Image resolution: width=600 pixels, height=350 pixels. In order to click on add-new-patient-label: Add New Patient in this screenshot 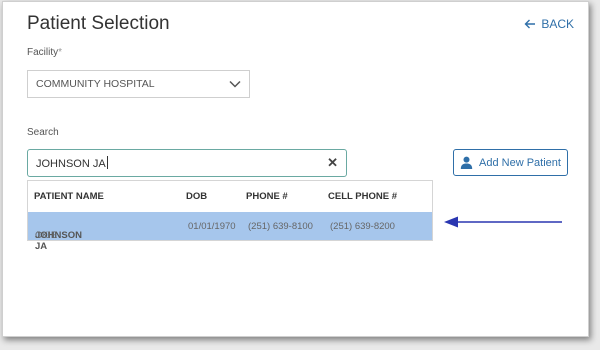, I will do `click(520, 162)`.